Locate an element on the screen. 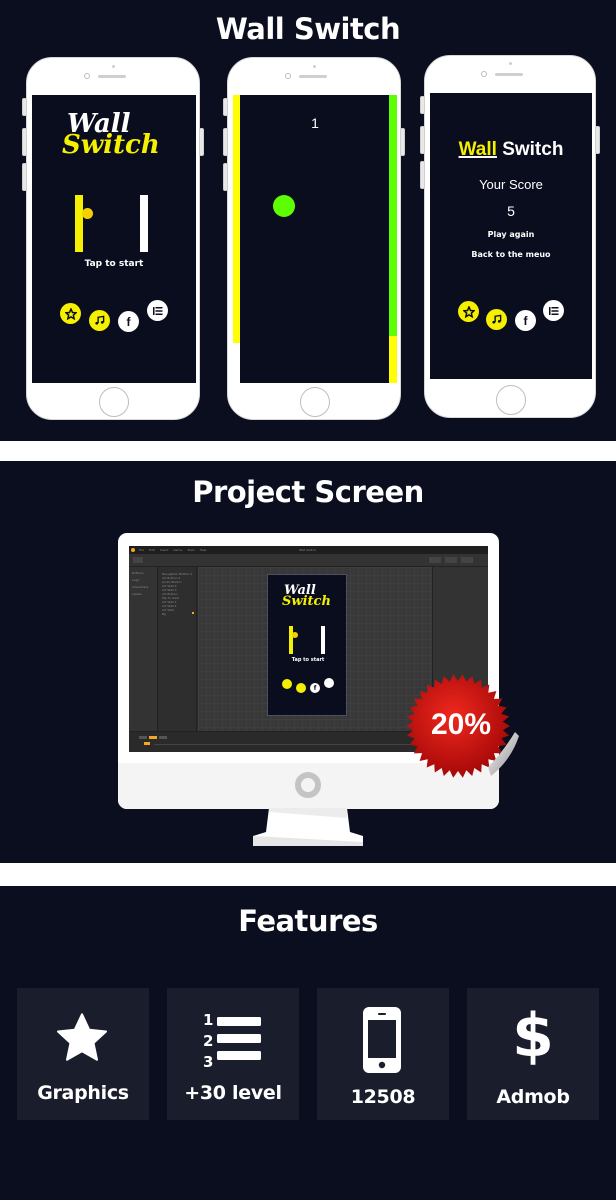 This screenshot has width=616, height=1200. music-note-icon is located at coordinates (100, 320).